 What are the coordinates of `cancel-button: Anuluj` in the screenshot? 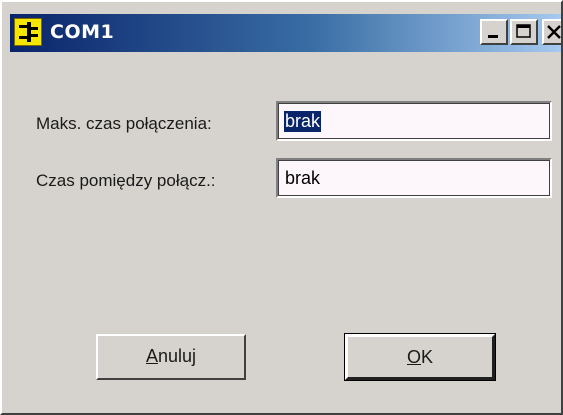 It's located at (171, 357).